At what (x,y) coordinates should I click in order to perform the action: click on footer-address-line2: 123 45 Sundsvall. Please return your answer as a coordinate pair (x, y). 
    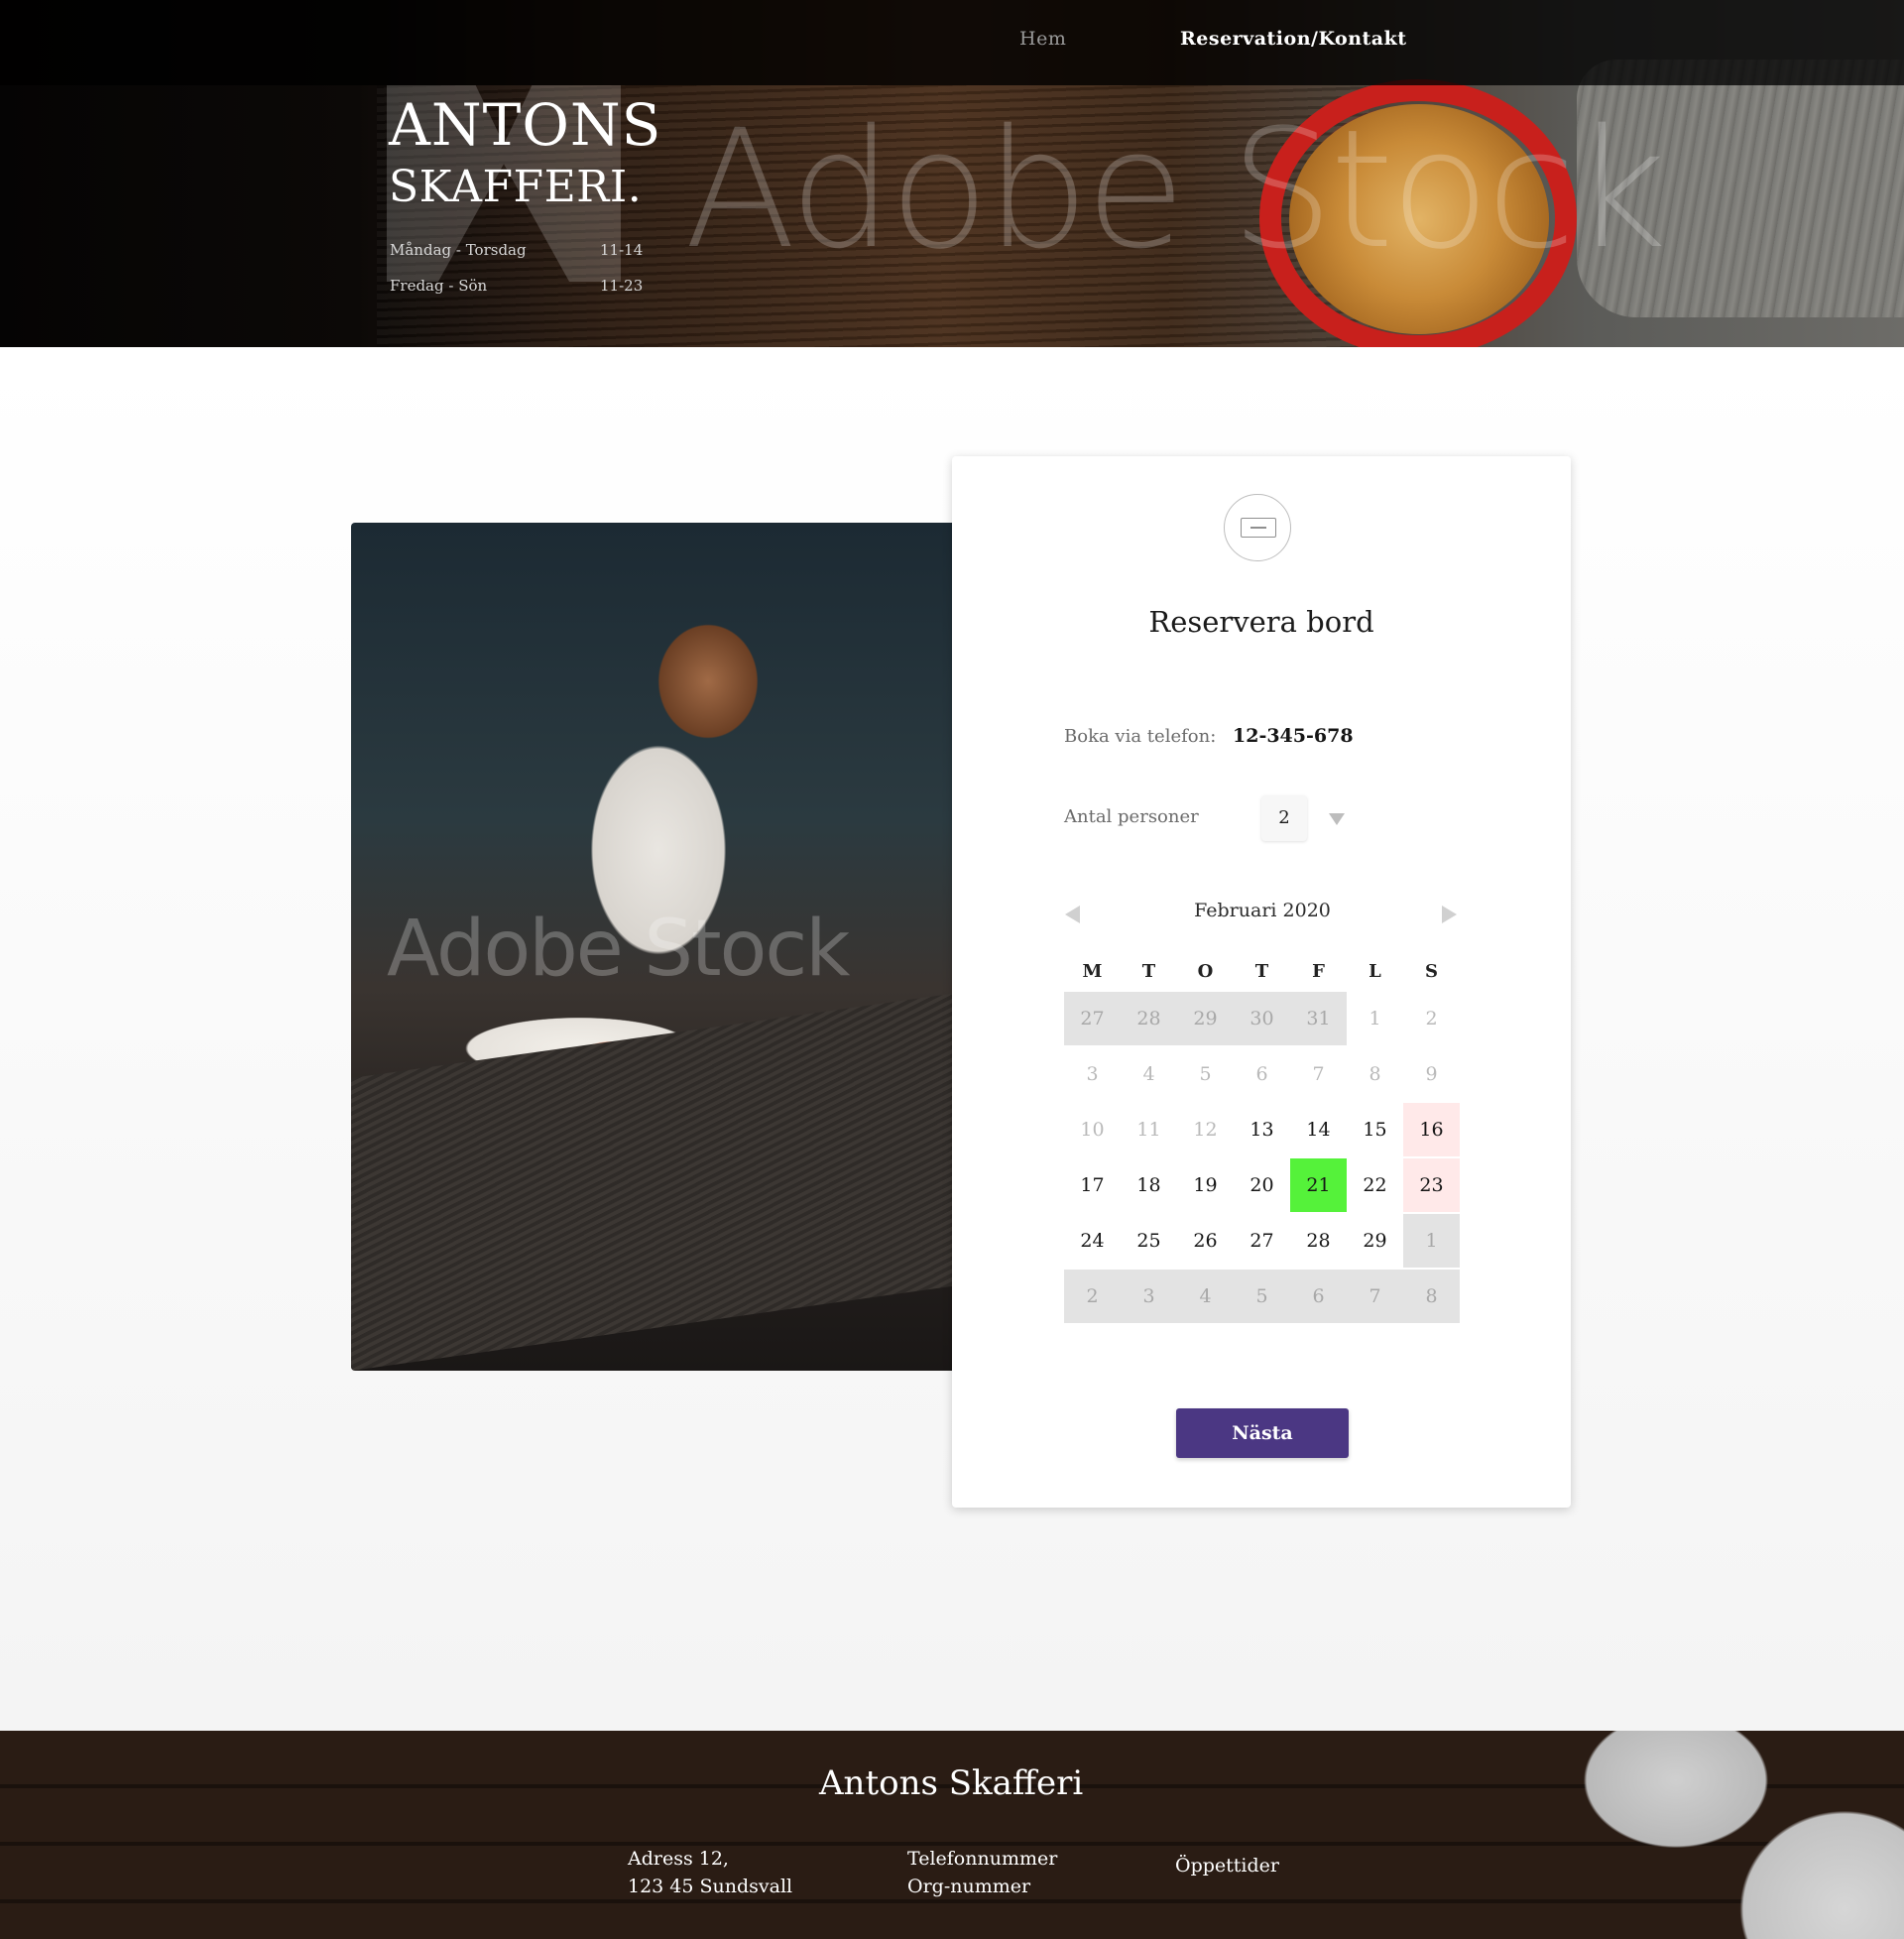
    Looking at the image, I should click on (710, 1886).